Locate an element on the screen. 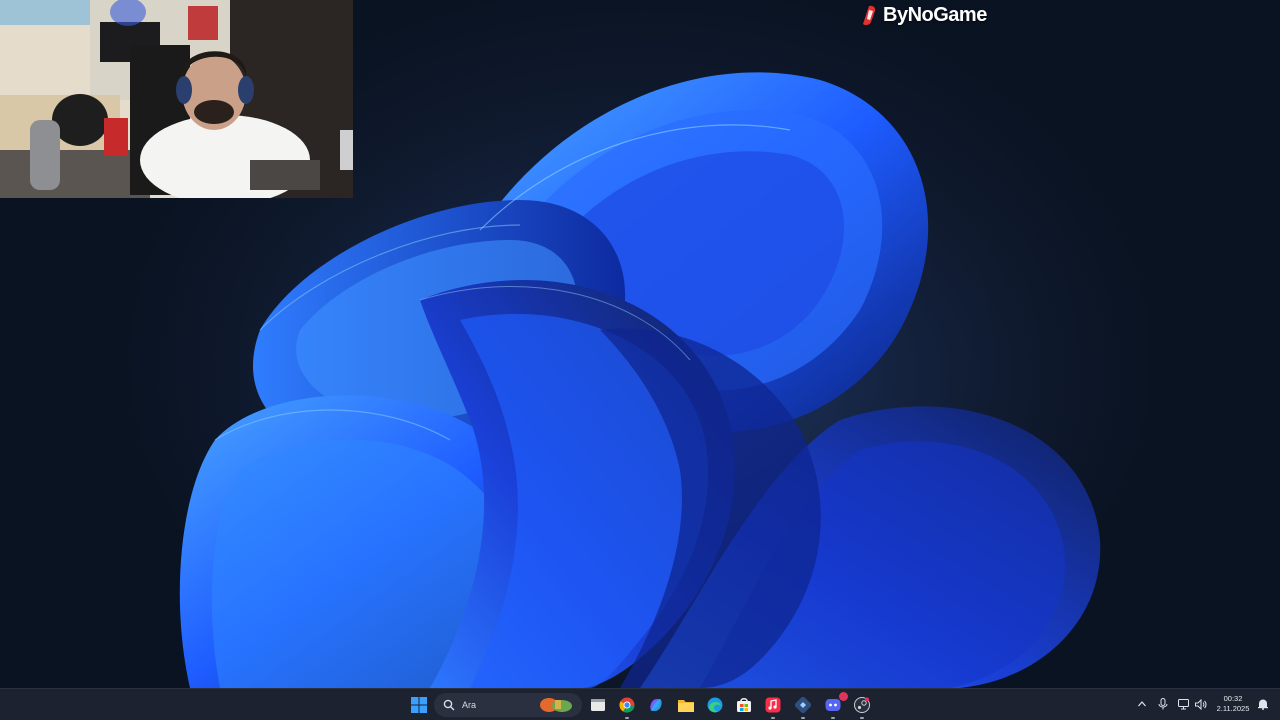 The height and width of the screenshot is (720, 1280). music-button is located at coordinates (773, 705).